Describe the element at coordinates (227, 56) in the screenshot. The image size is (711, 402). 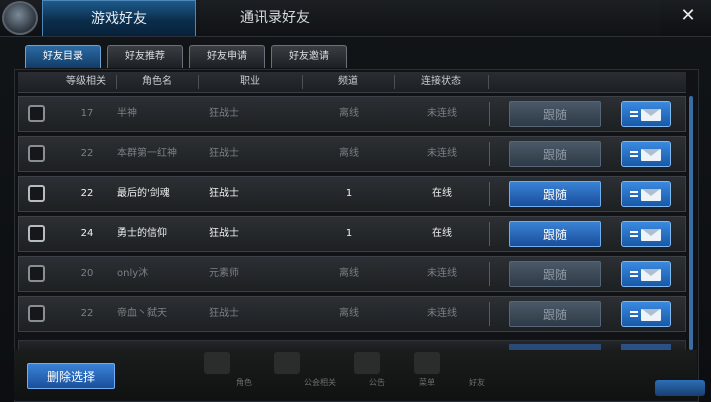
I see `subtab-friend-requests: 好友申请` at that location.